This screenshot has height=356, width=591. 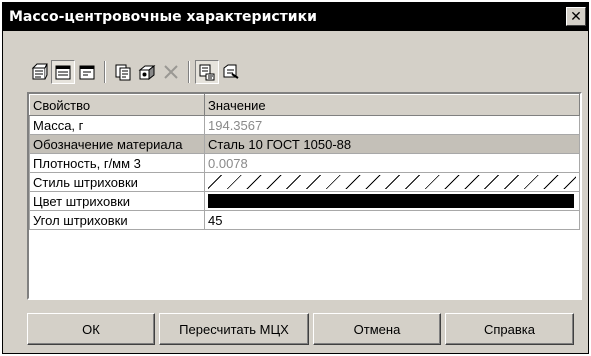 I want to click on doc-view-button, so click(x=63, y=72).